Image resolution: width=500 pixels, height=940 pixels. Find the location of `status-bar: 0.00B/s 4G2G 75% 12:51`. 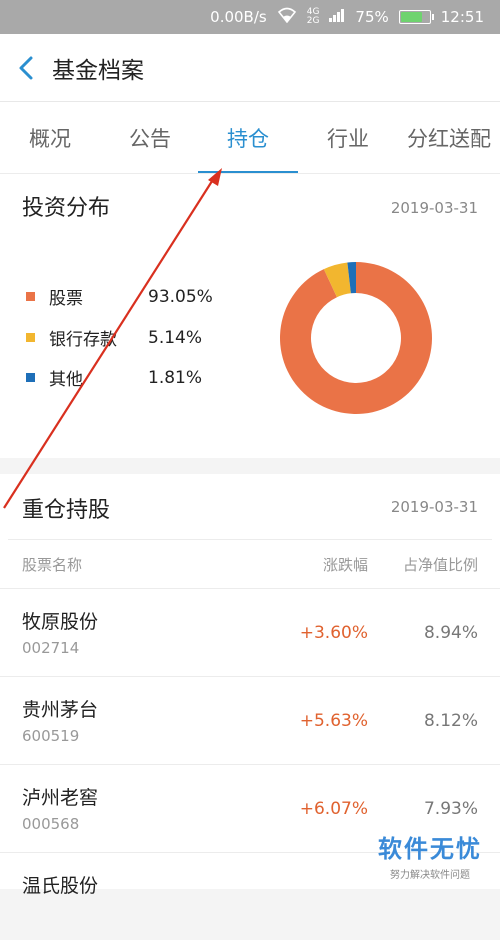

status-bar: 0.00B/s 4G2G 75% 12:51 is located at coordinates (250, 17).